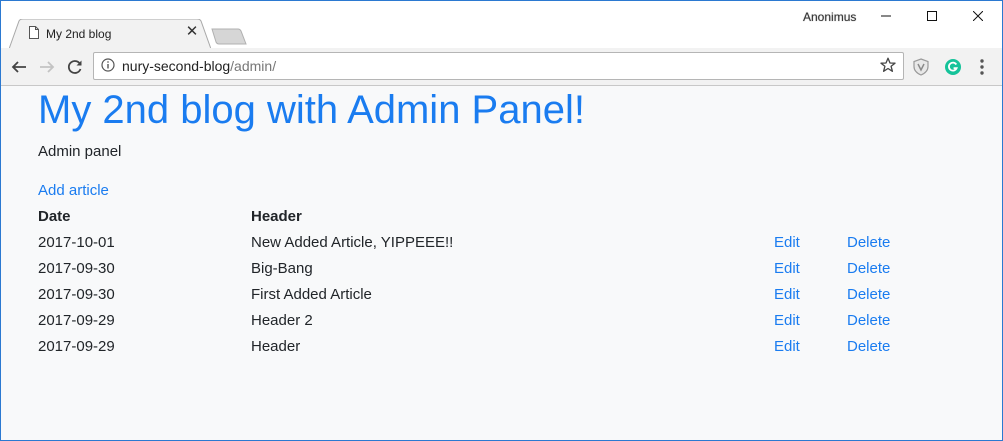  I want to click on reload-button, so click(75, 67).